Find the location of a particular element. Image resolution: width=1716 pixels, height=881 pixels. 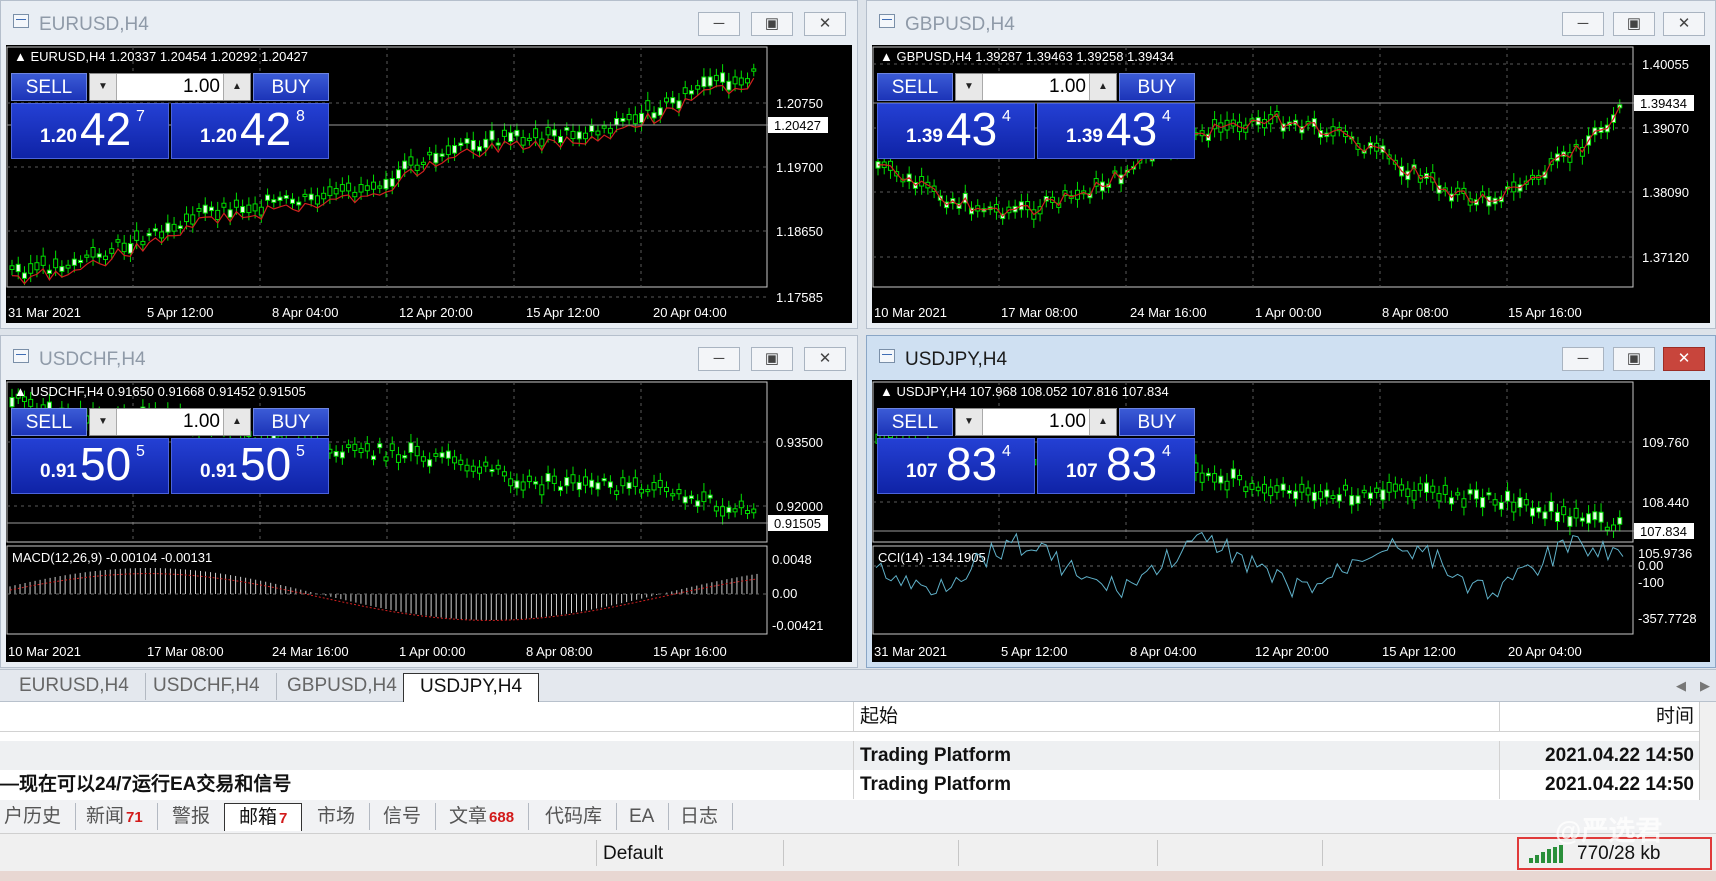

window-title: USDJPY,H4 is located at coordinates (956, 359).